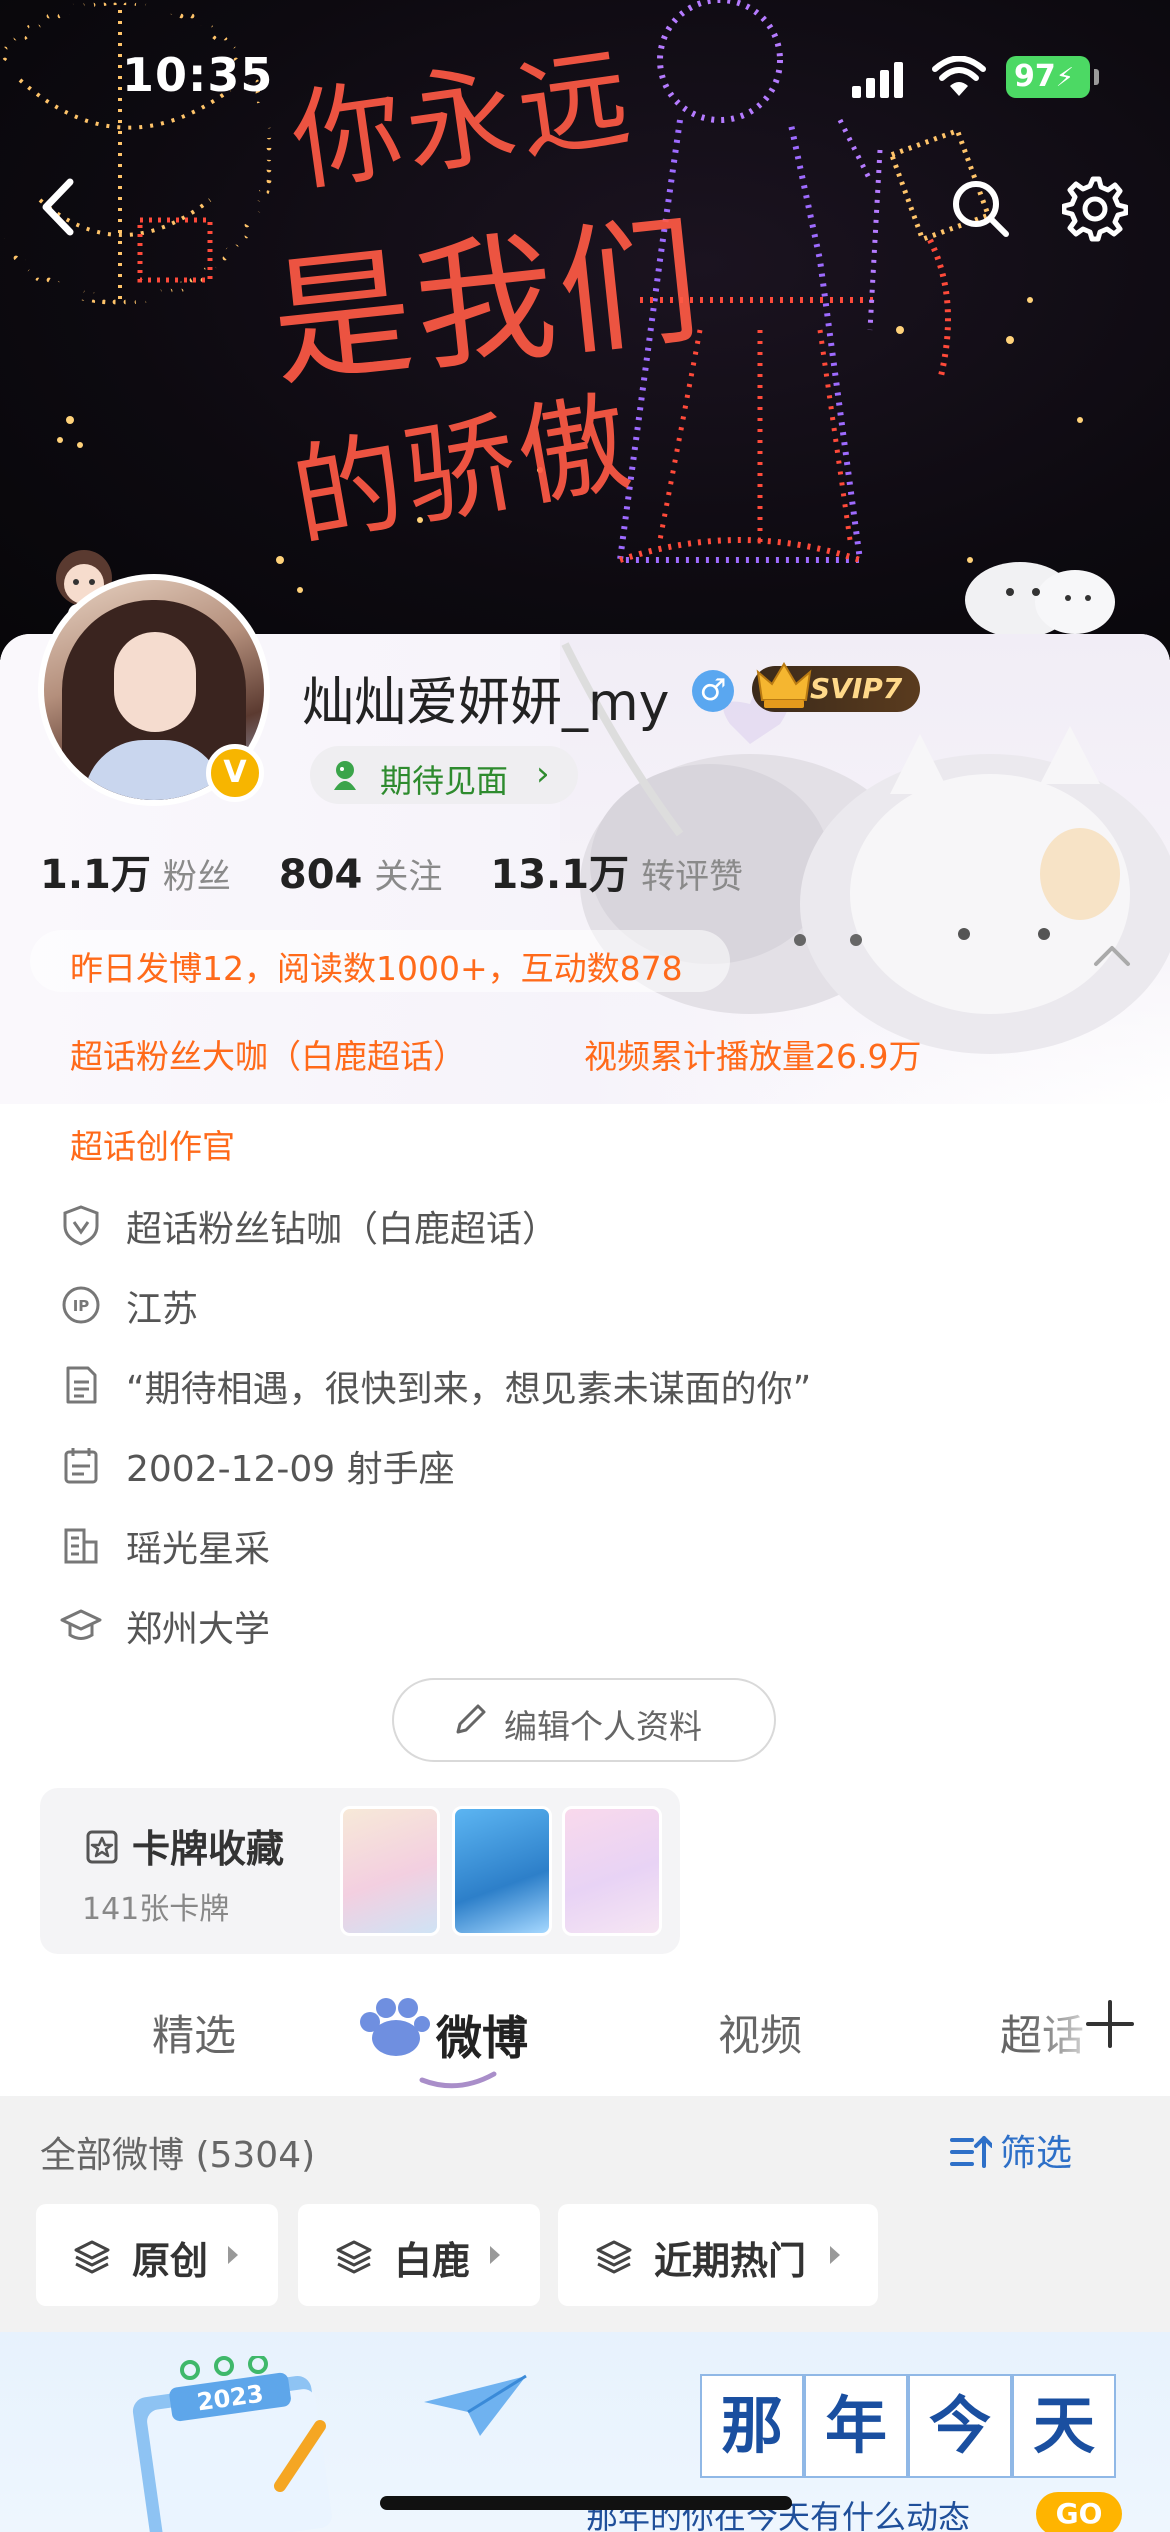 This screenshot has width=1170, height=2532. I want to click on info-company-text: 瑶光星采, so click(198, 1549).